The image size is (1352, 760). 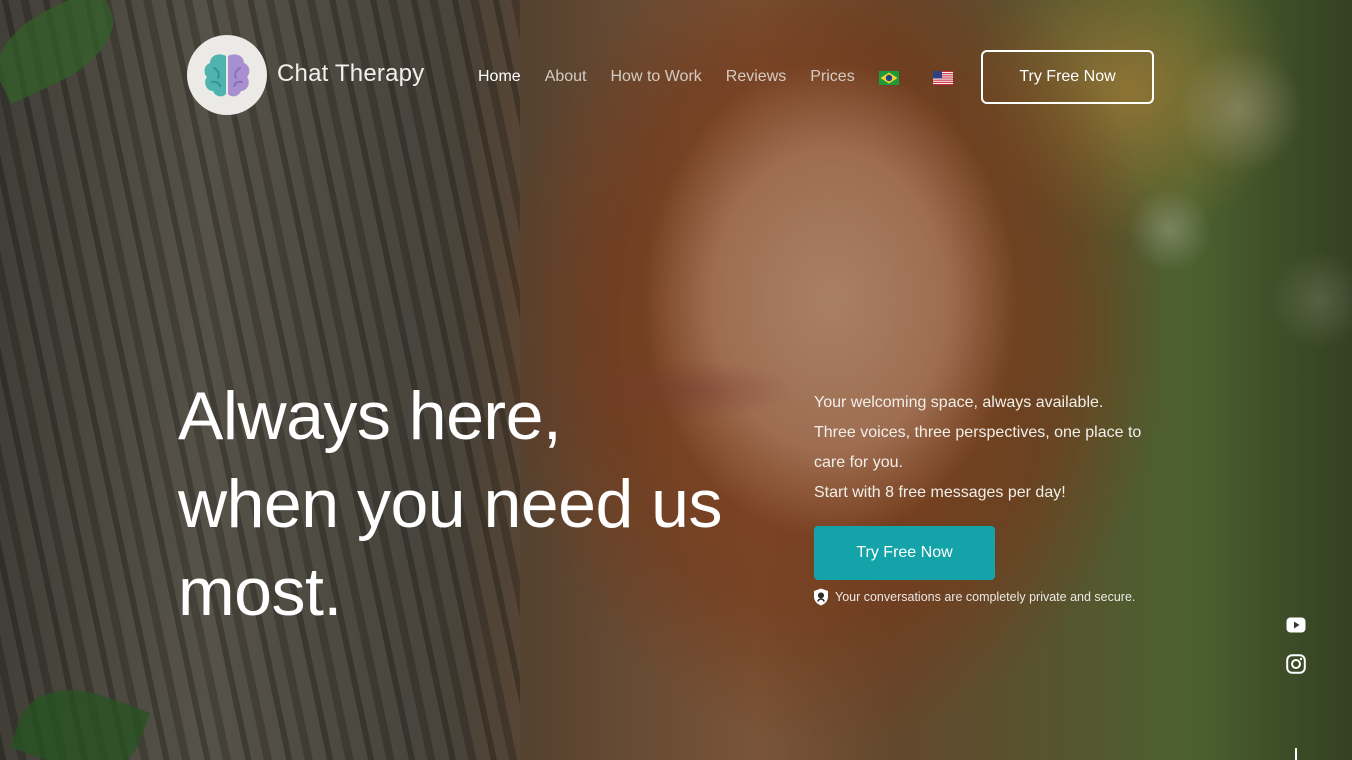 What do you see at coordinates (350, 74) in the screenshot?
I see `brand-name: Chat Therapy` at bounding box center [350, 74].